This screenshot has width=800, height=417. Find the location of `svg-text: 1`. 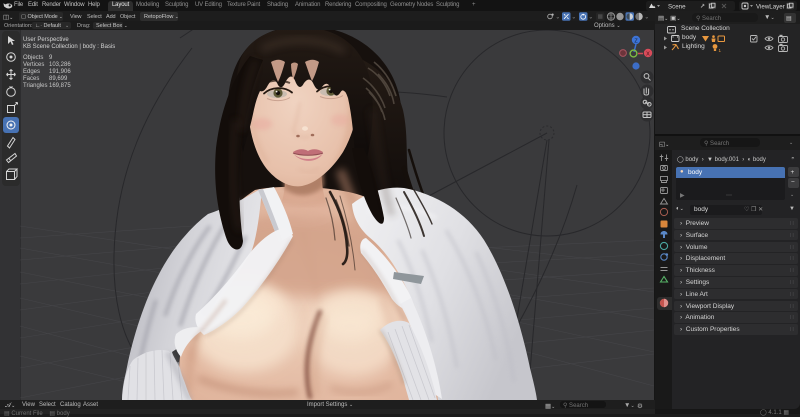

svg-text: 1 is located at coordinates (720, 50).